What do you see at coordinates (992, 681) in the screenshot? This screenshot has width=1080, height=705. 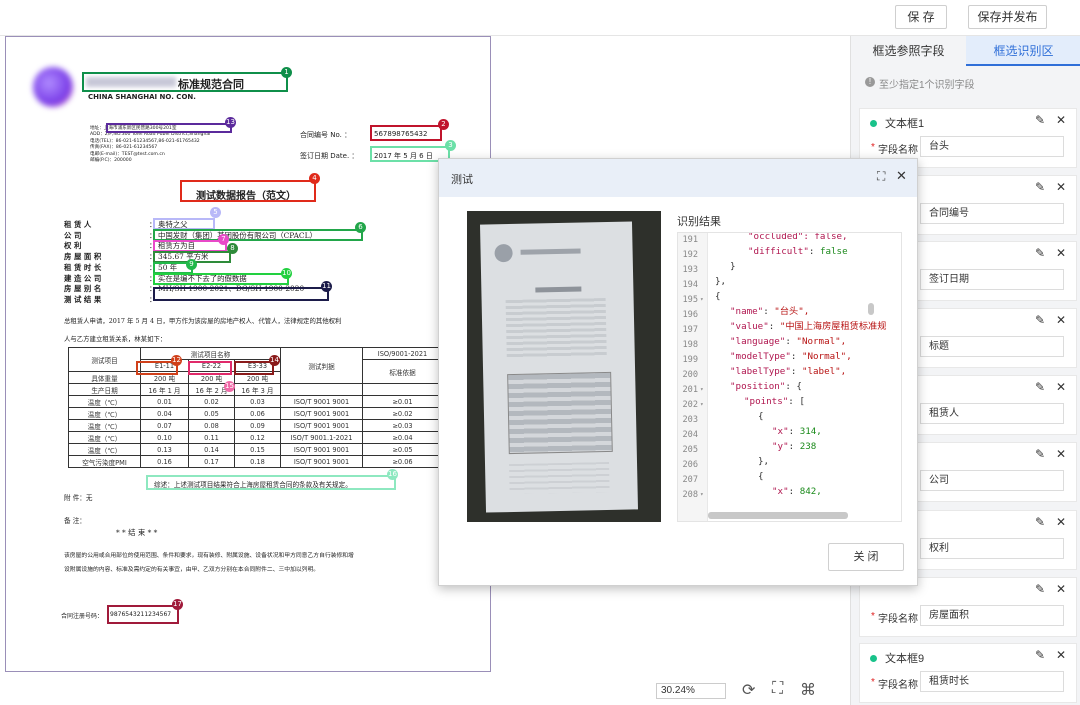 I see `field-name-input: 租赁时长` at bounding box center [992, 681].